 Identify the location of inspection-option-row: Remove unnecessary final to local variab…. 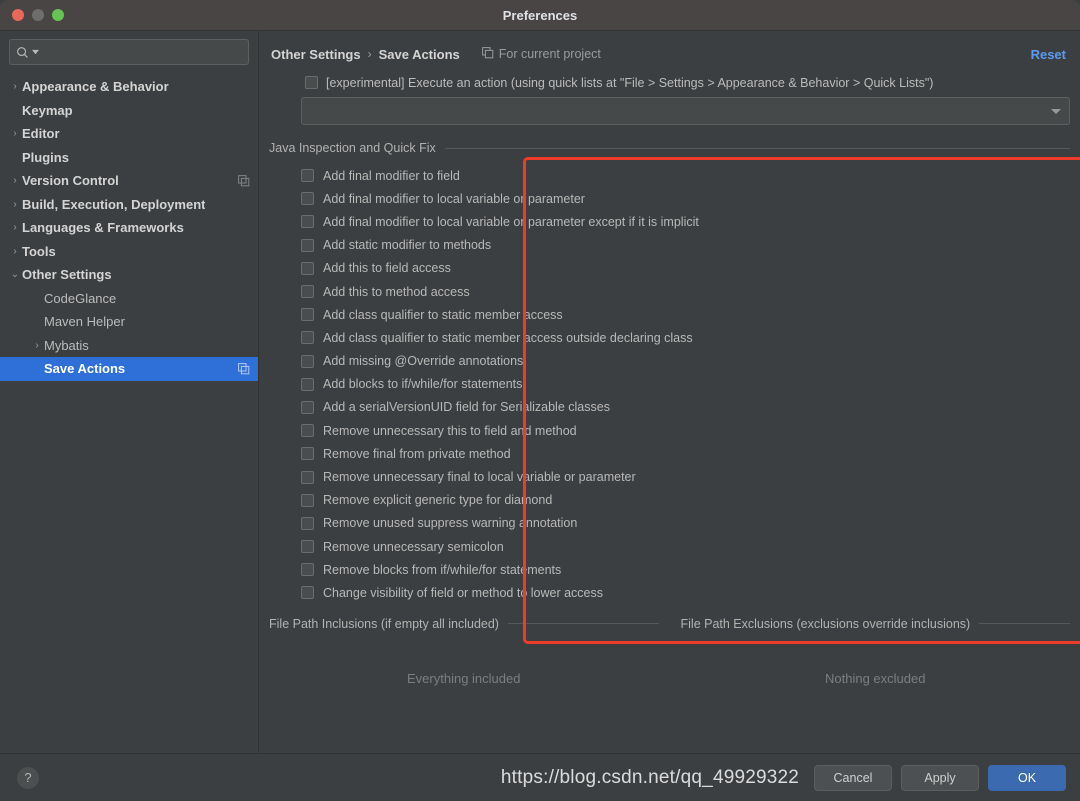
(685, 476).